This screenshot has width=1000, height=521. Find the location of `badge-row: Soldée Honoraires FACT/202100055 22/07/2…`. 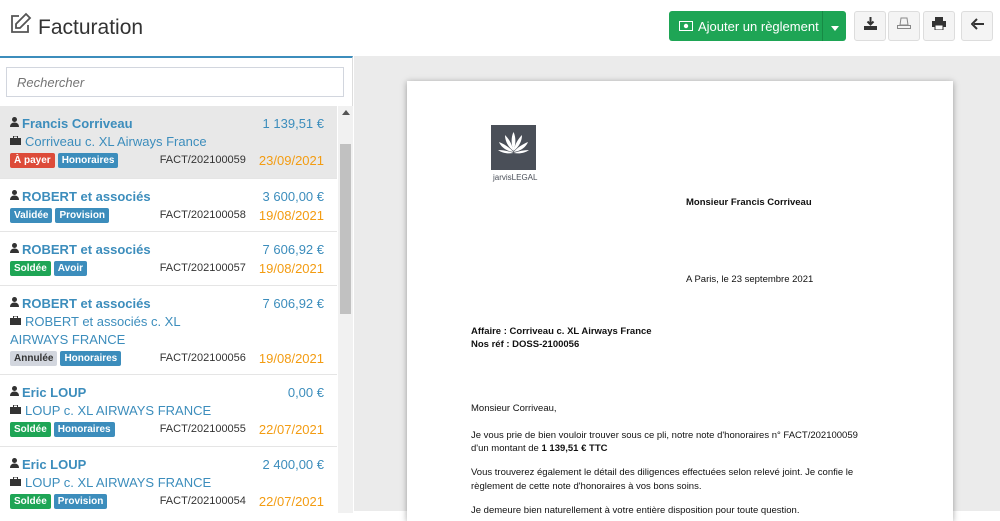

badge-row: Soldée Honoraires FACT/202100055 22/07/2… is located at coordinates (167, 429).